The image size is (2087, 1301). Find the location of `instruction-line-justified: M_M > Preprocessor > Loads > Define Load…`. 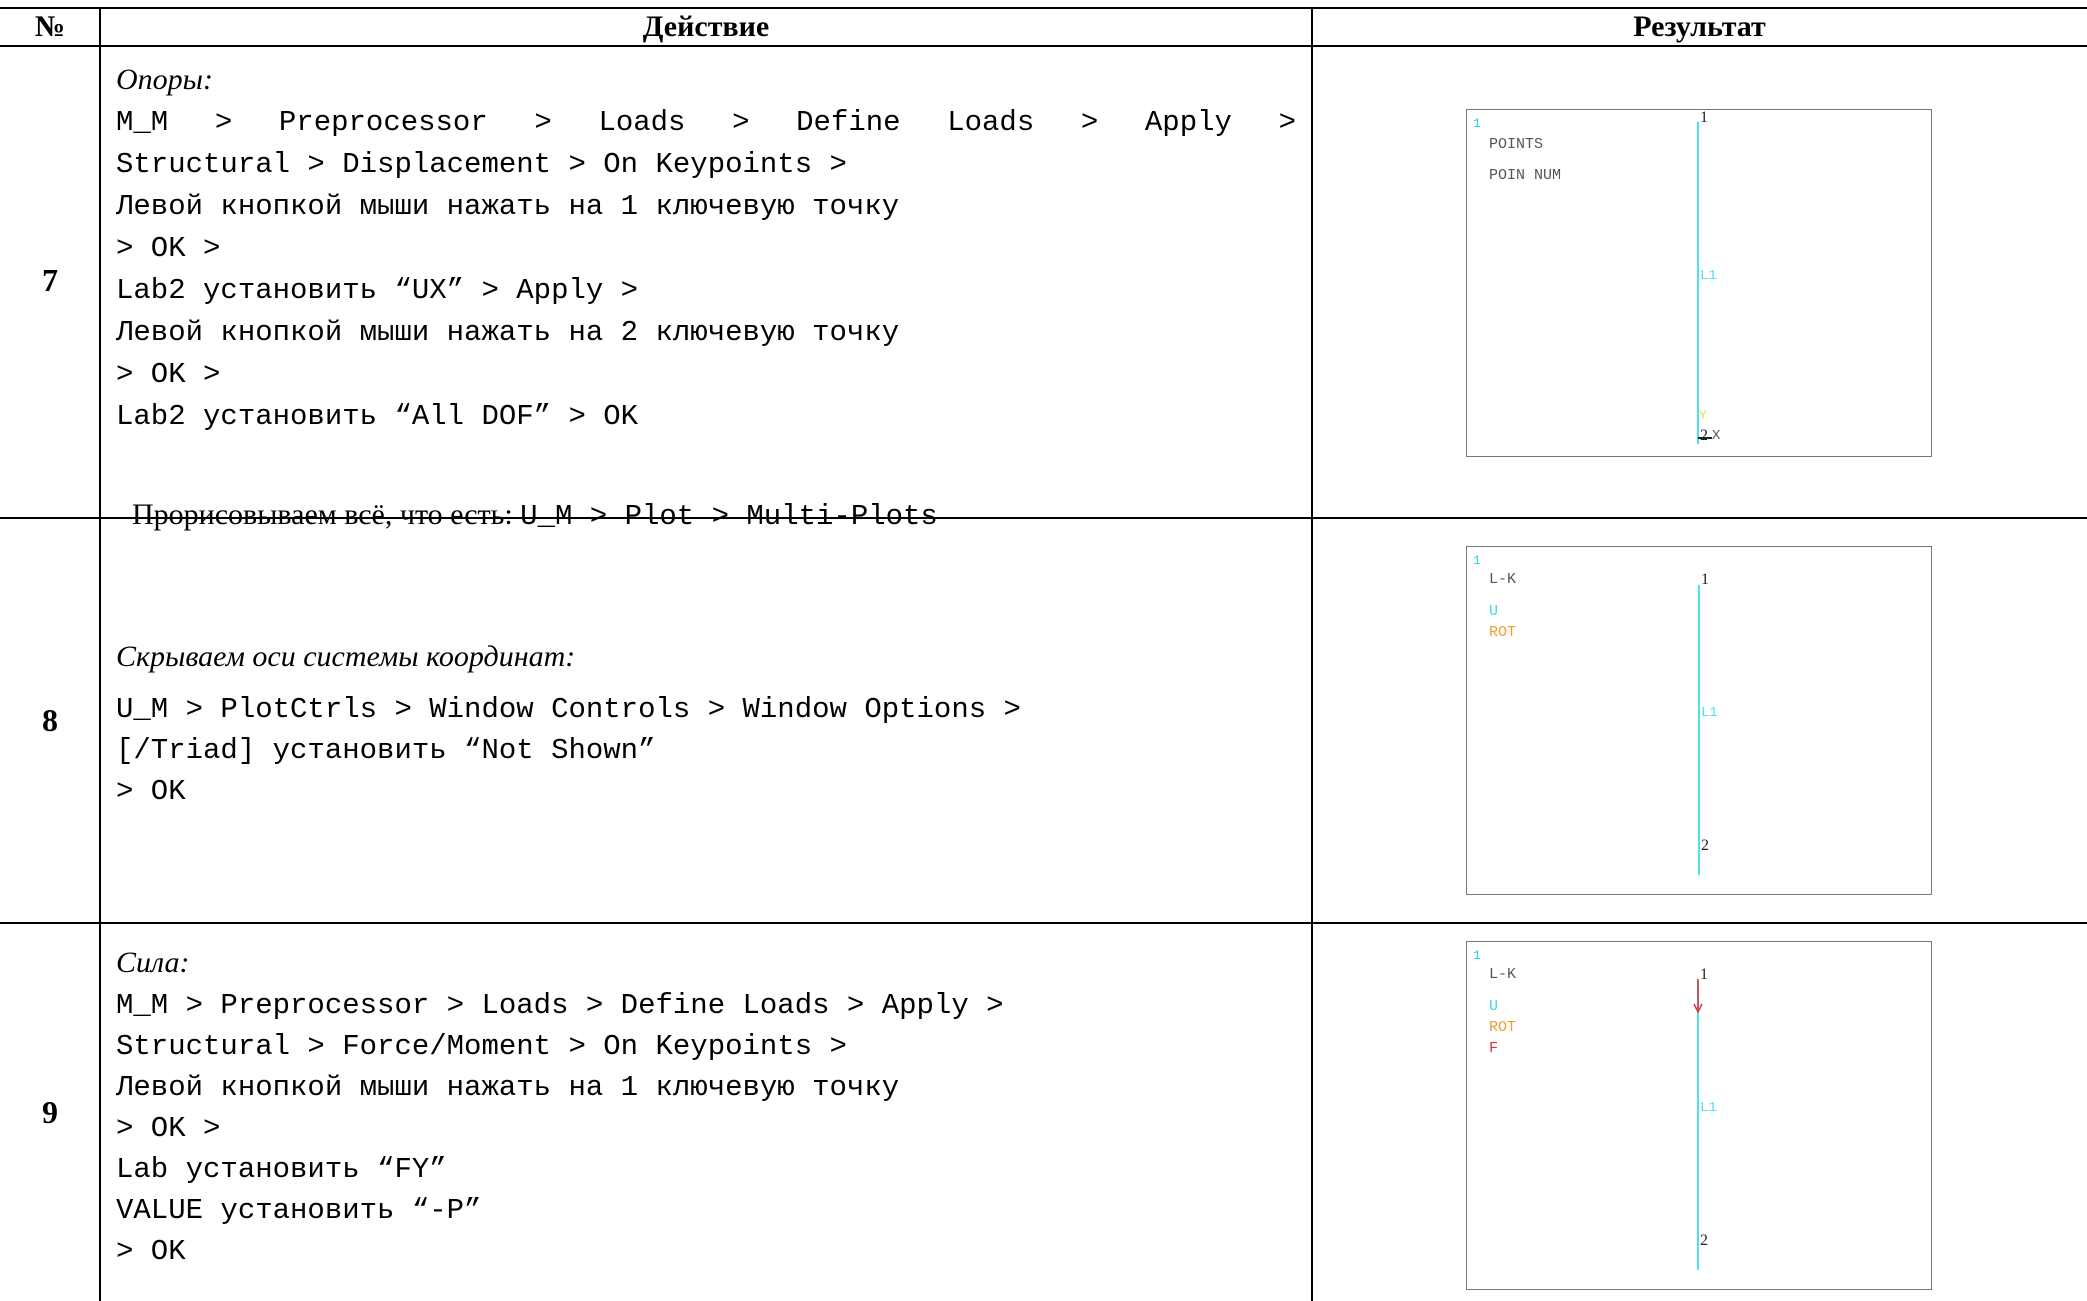

instruction-line-justified: M_M > Preprocessor > Loads > Define Load… is located at coordinates (706, 122).